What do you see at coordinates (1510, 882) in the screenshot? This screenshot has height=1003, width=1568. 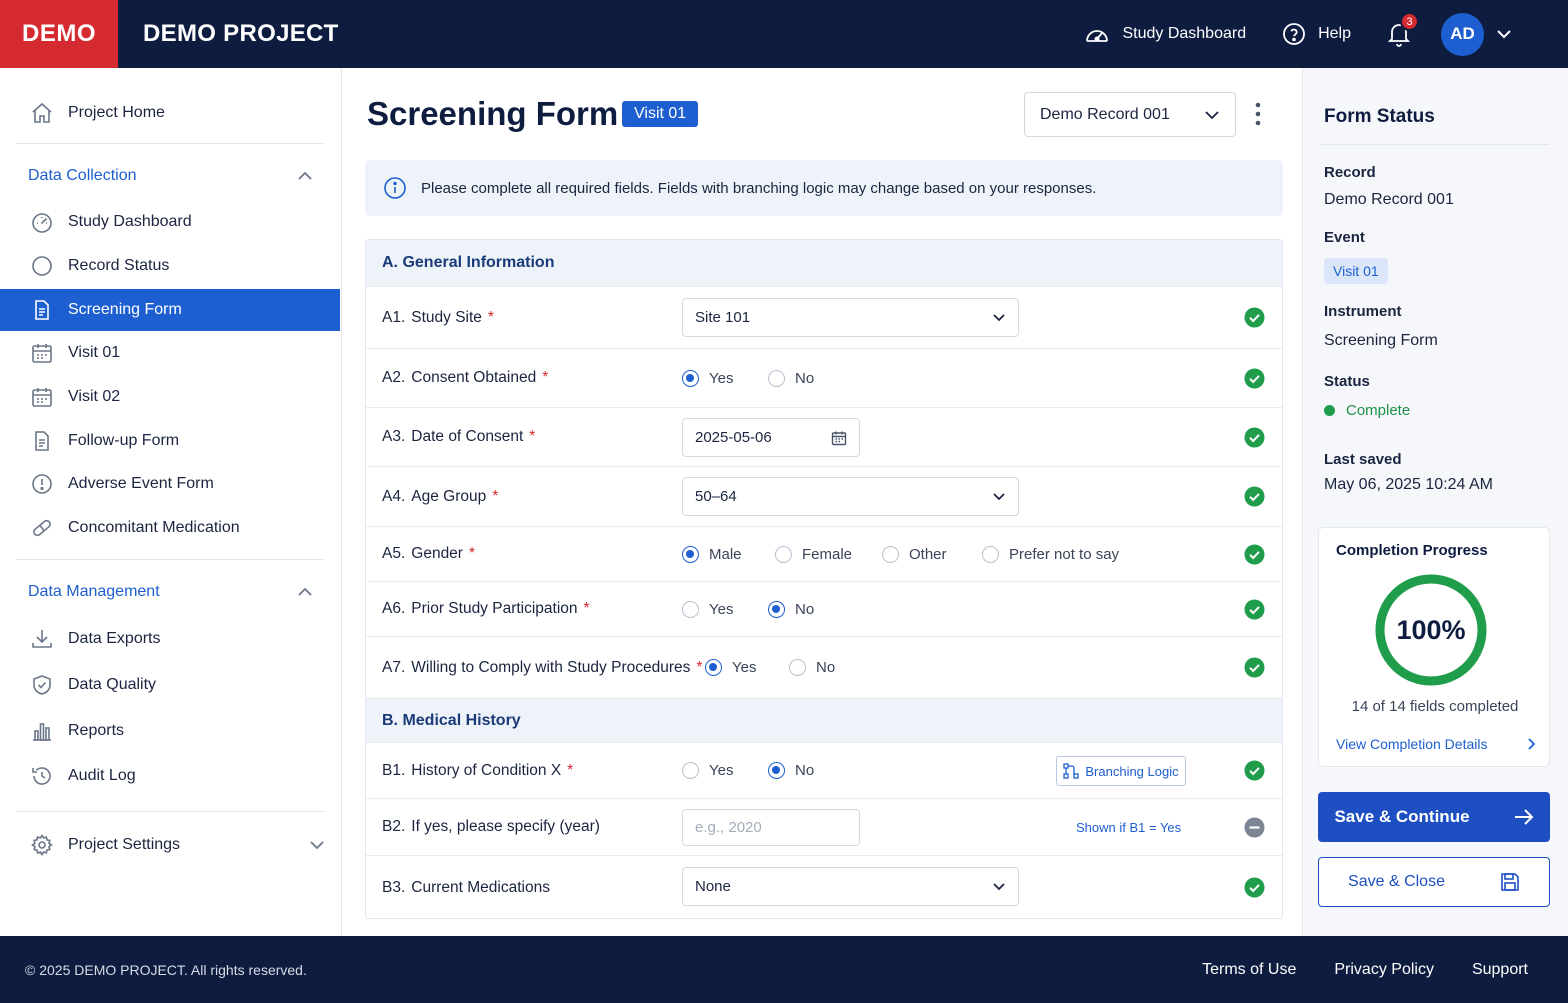 I see `floppy-disk-icon` at bounding box center [1510, 882].